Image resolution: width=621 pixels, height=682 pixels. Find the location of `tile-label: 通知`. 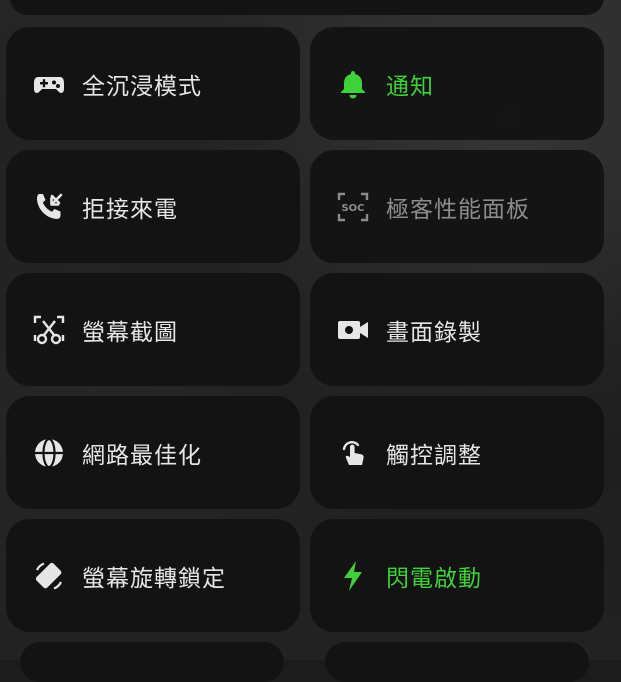

tile-label: 通知 is located at coordinates (410, 86).